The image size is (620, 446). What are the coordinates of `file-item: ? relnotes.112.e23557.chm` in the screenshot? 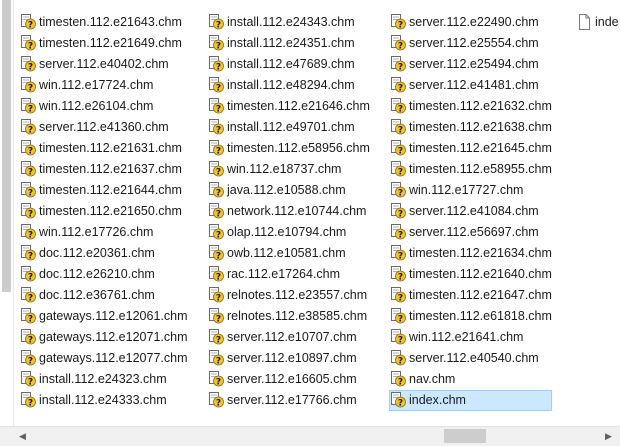 It's located at (288, 295).